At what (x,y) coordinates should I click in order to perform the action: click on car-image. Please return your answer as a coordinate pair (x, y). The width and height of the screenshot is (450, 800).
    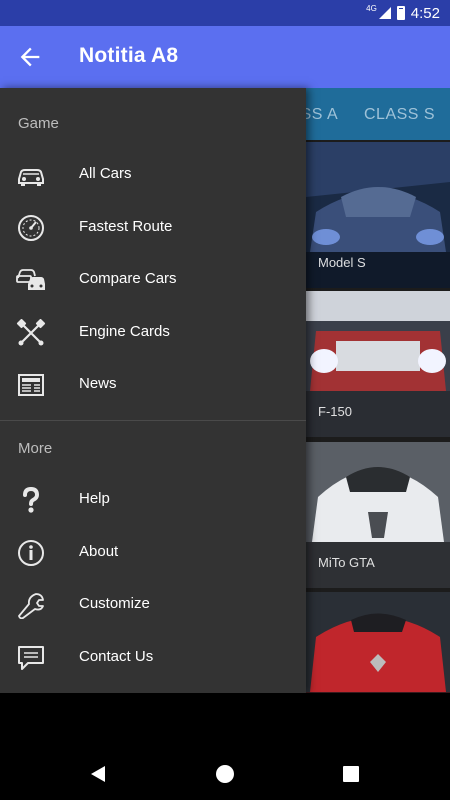
    Looking at the image, I should click on (378, 642).